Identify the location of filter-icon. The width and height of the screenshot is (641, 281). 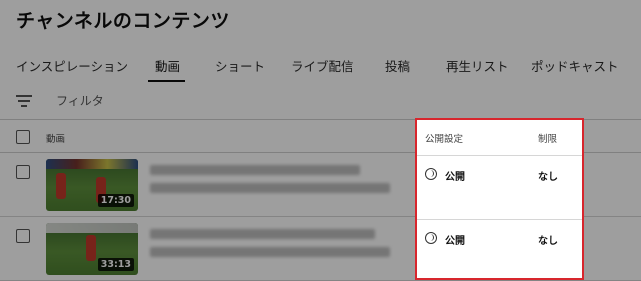
(24, 101).